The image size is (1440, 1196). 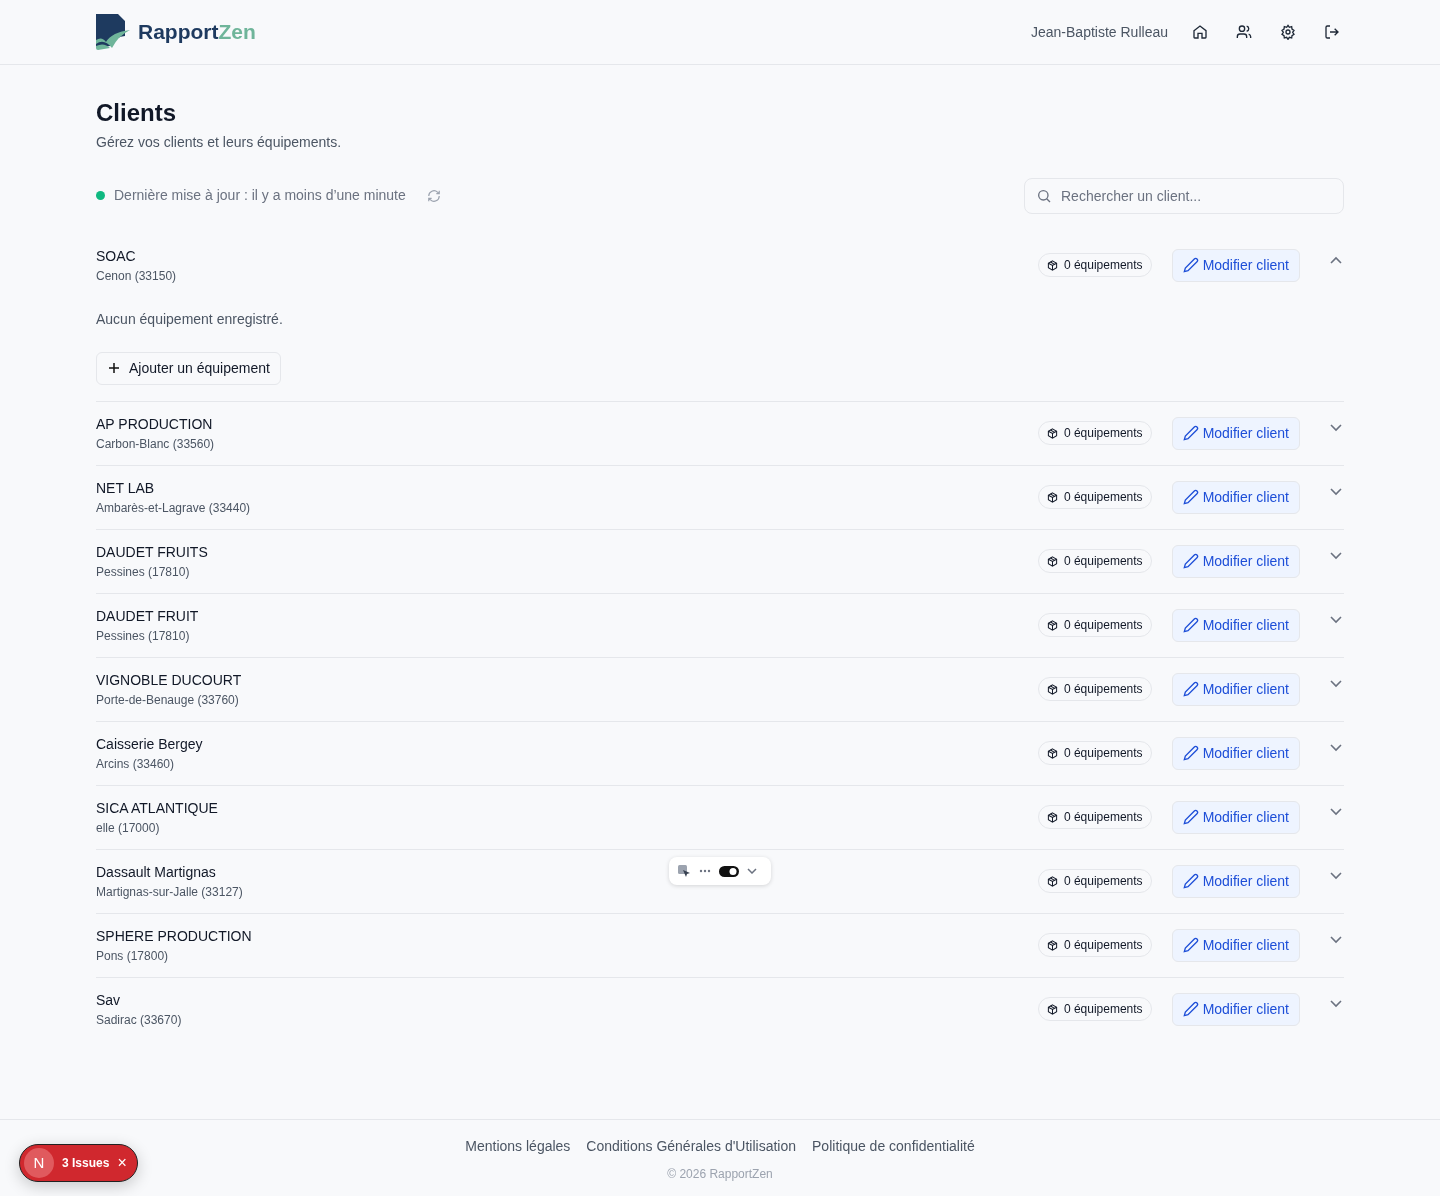 What do you see at coordinates (128, 828) in the screenshot?
I see `client-location: elle (17000)` at bounding box center [128, 828].